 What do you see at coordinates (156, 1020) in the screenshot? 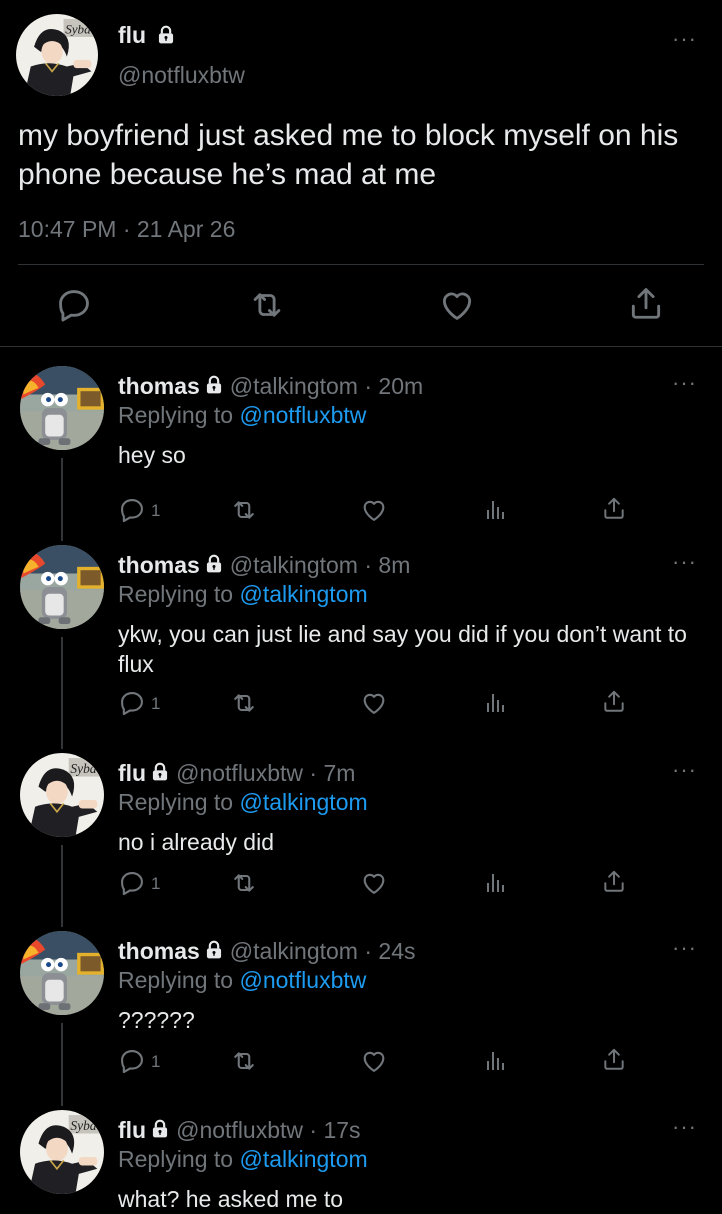
I see `reply-text: ??????` at bounding box center [156, 1020].